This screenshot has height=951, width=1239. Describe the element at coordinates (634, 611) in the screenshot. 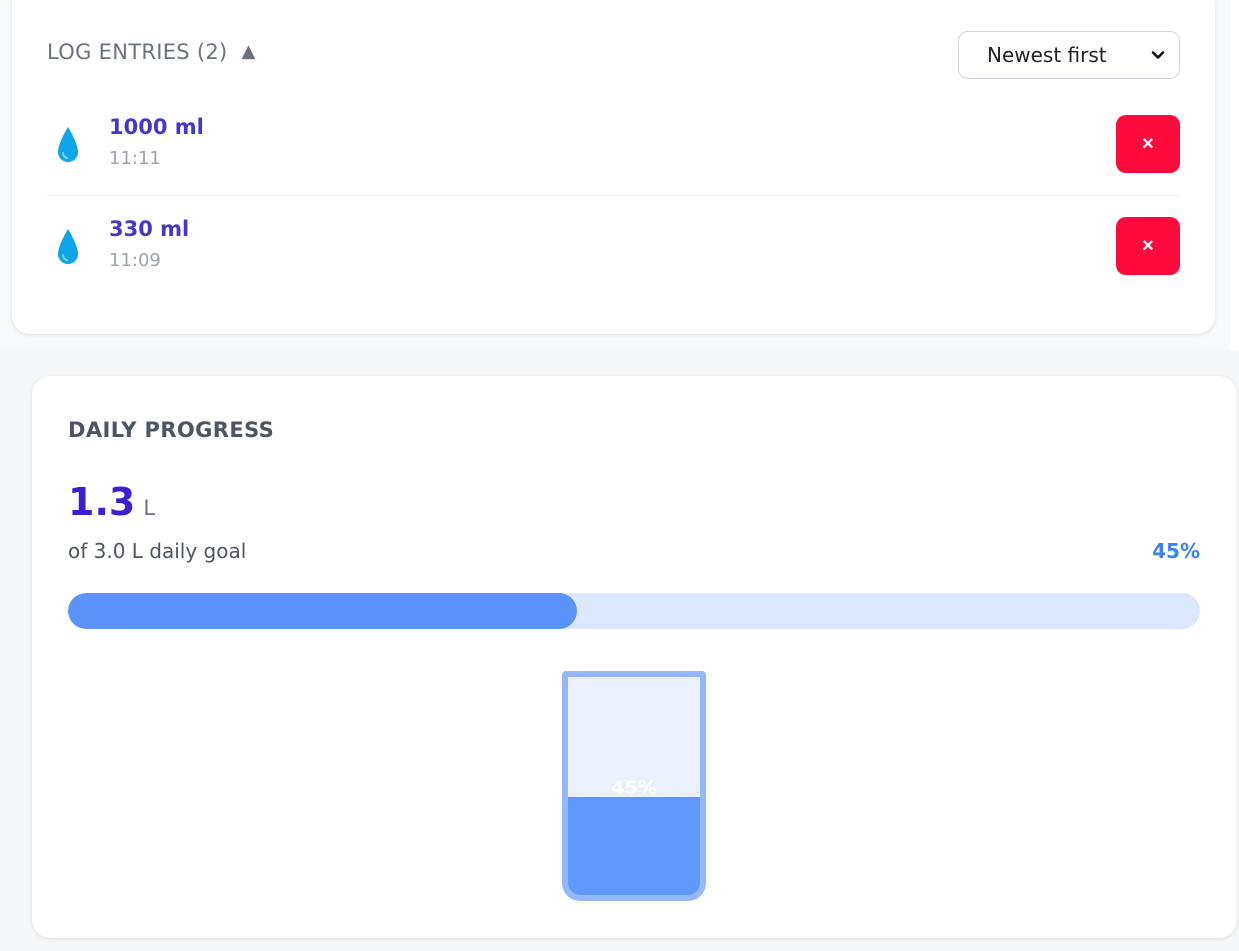

I see `progress-bar` at that location.